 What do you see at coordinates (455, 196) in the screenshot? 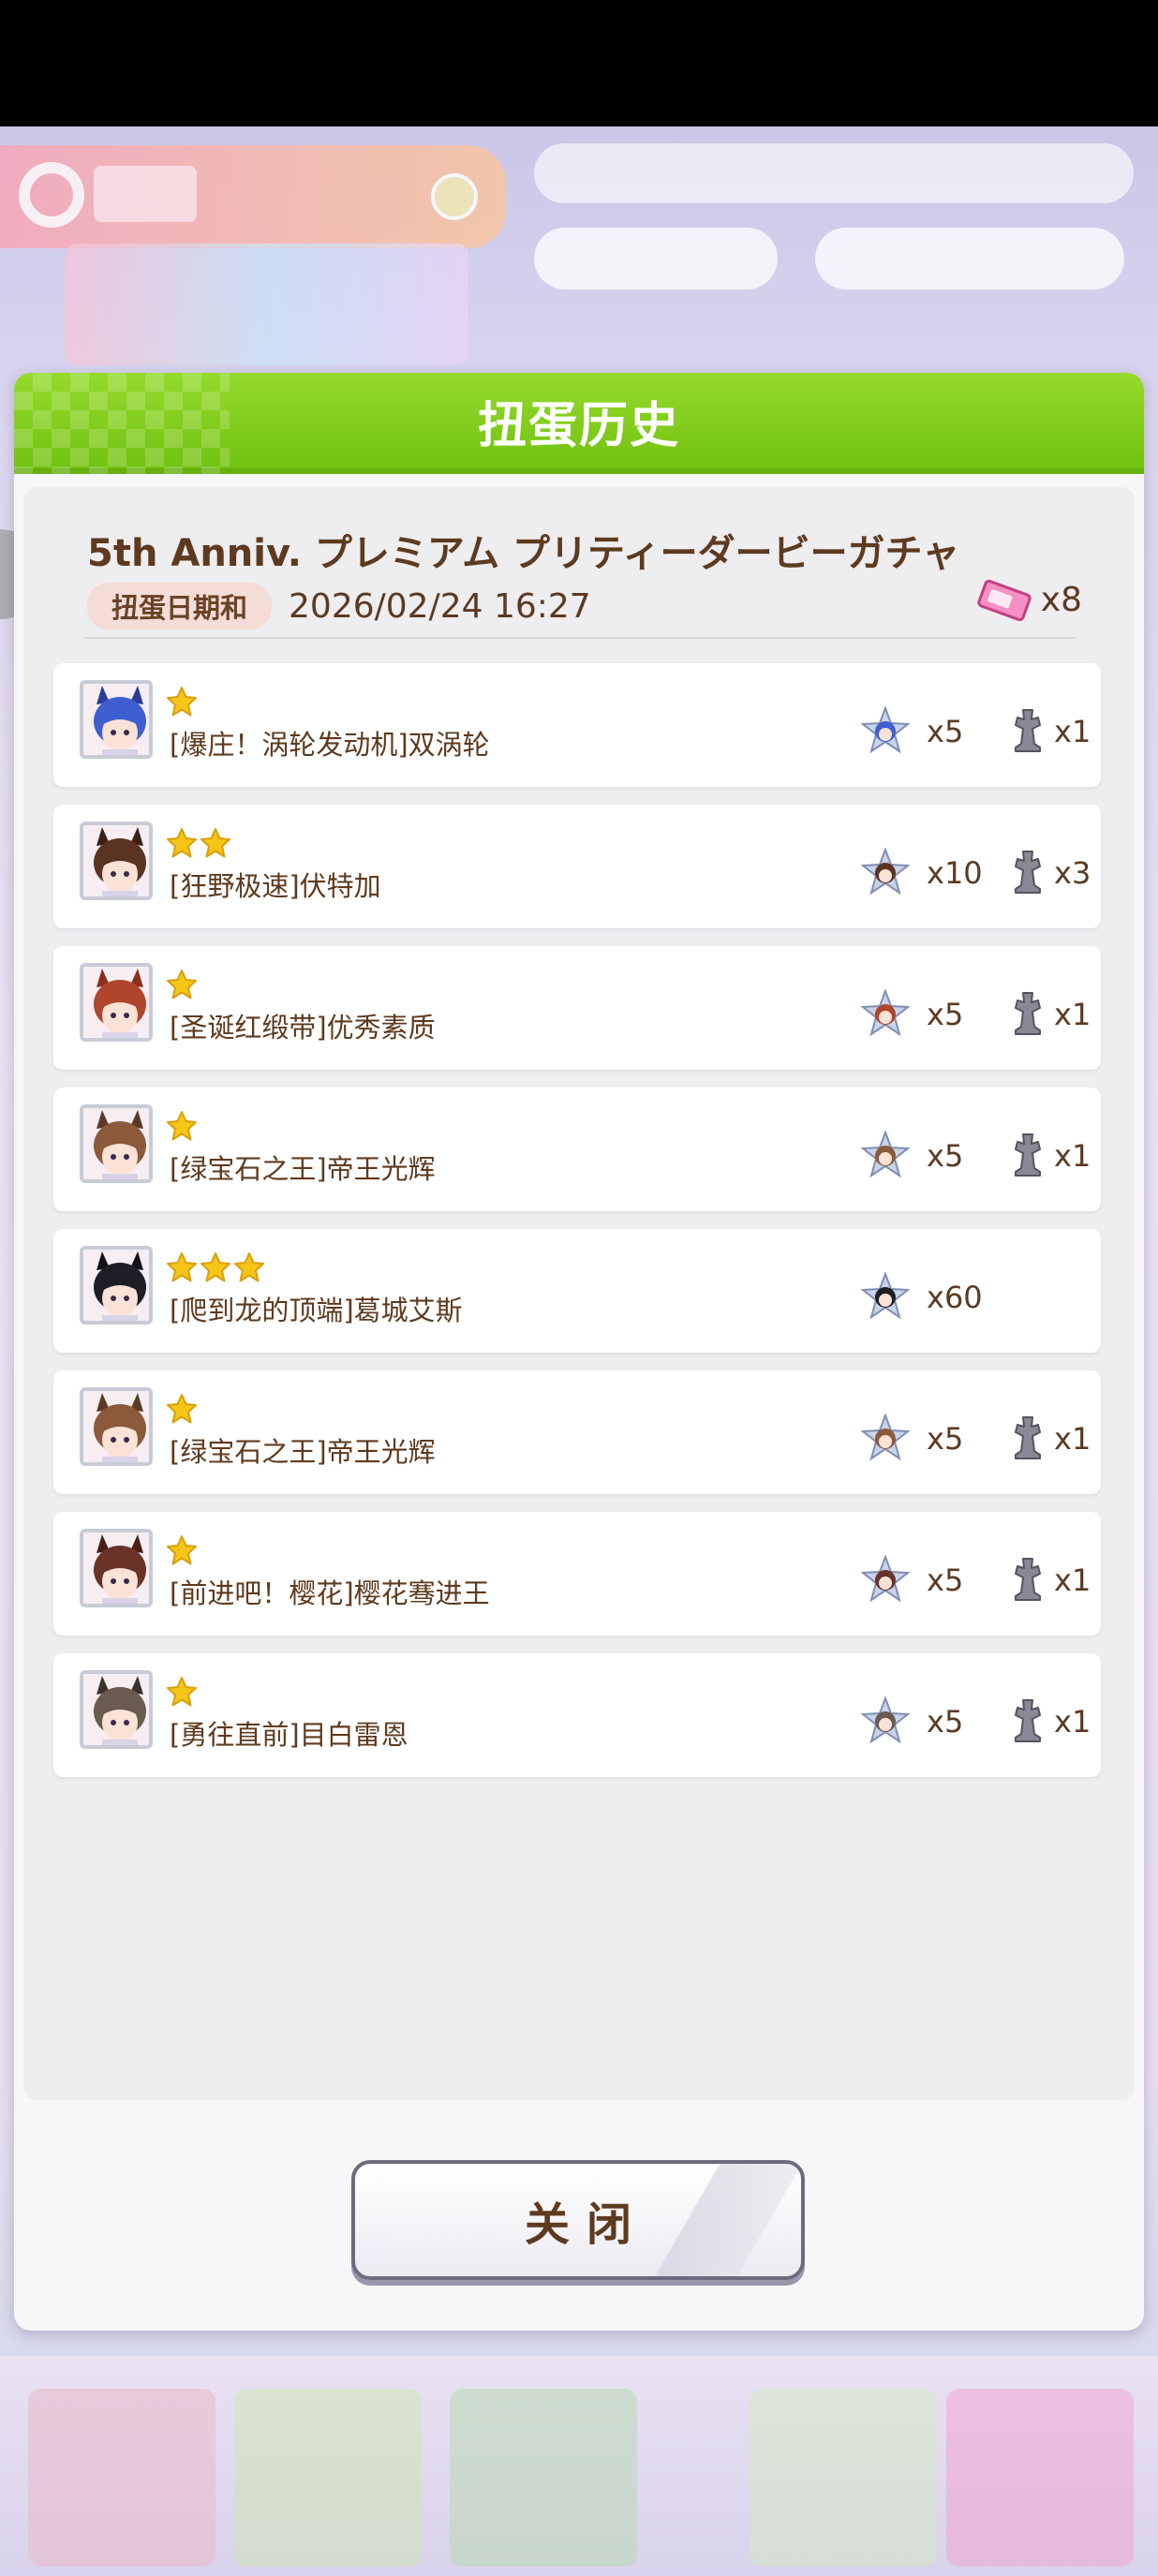
I see `info-icon` at bounding box center [455, 196].